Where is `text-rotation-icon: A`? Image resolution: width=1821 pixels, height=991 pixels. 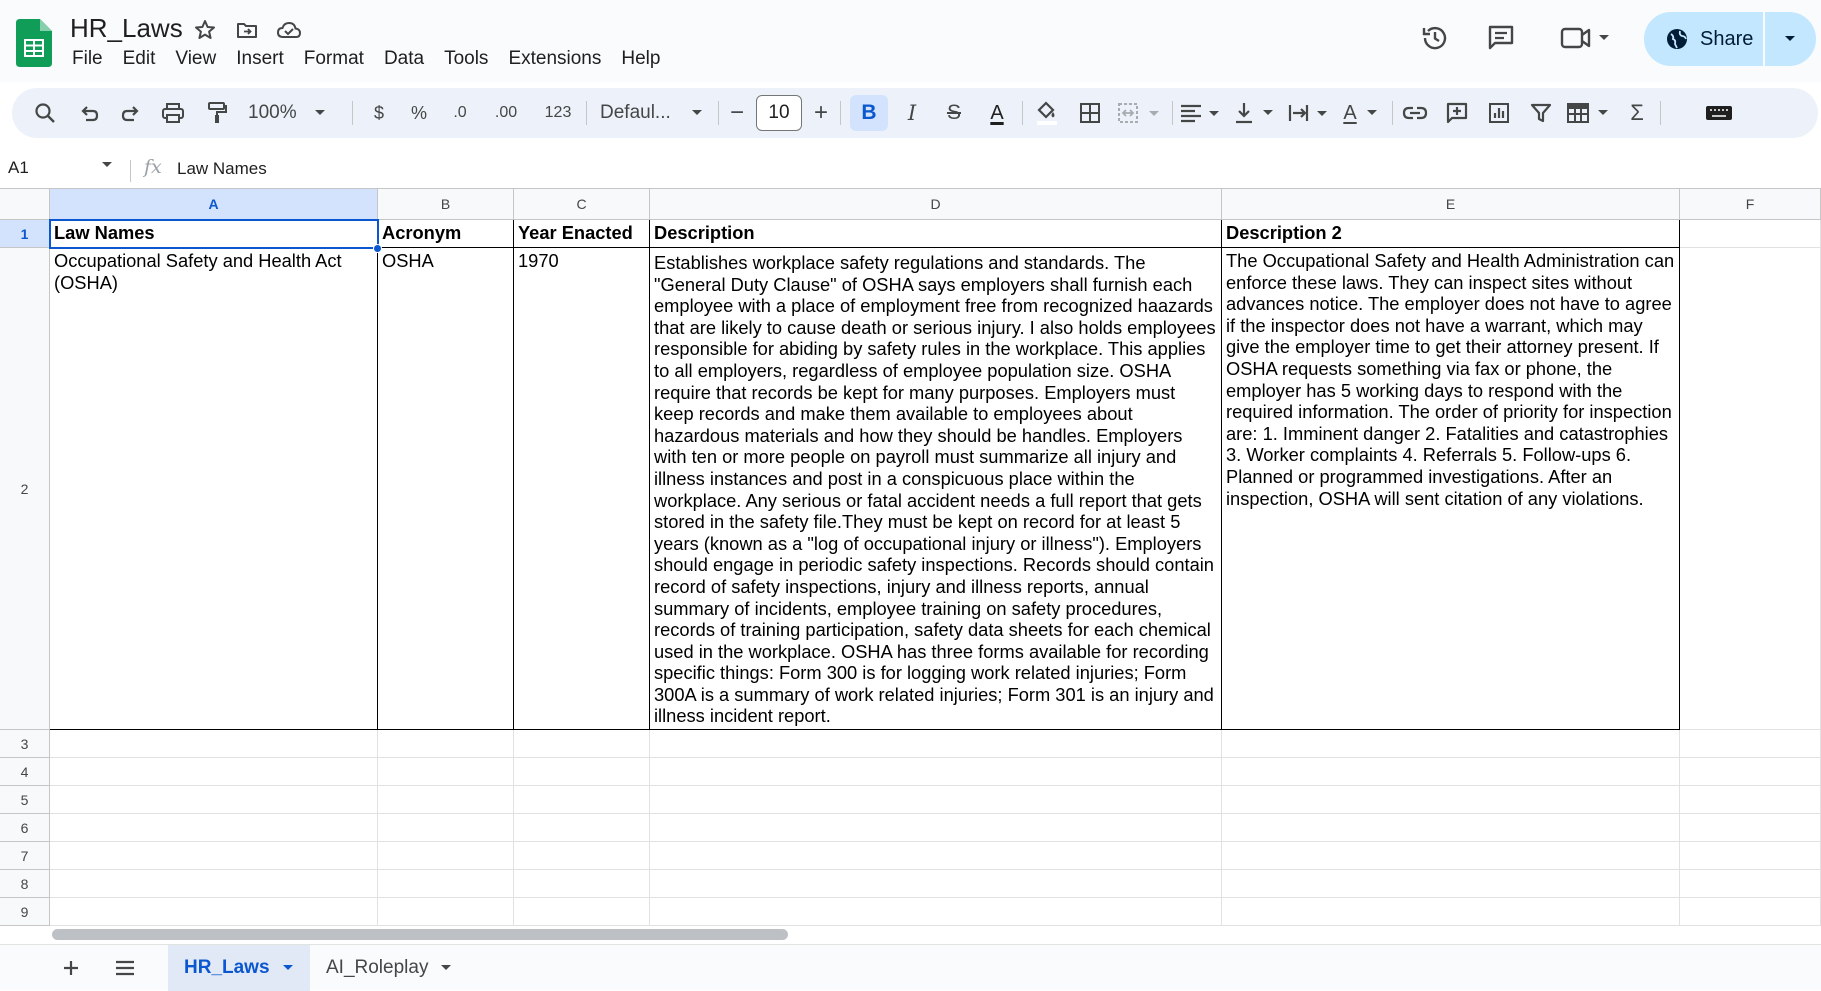
text-rotation-icon: A is located at coordinates (1361, 113).